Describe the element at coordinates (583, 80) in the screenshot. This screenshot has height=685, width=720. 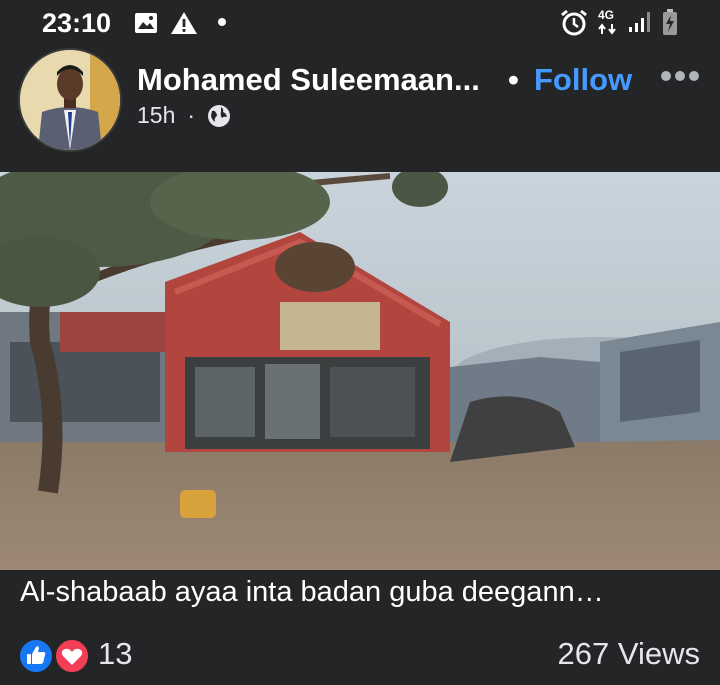
I see `follow-button: Follow` at that location.